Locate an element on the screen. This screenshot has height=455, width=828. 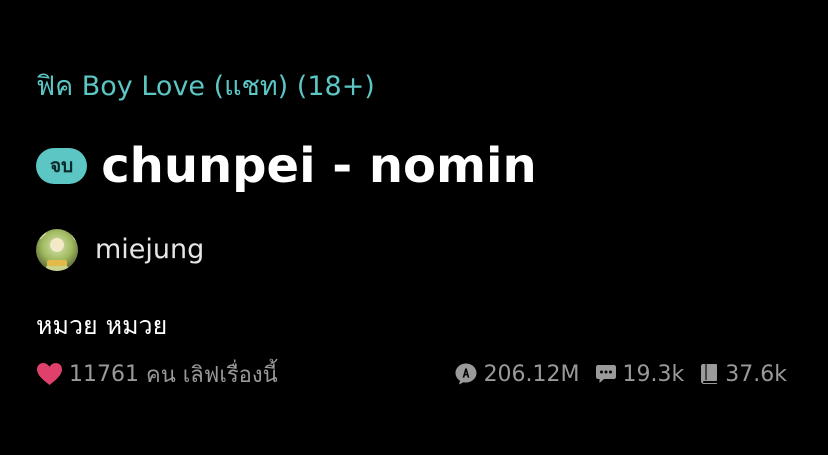
book-icon is located at coordinates (709, 374).